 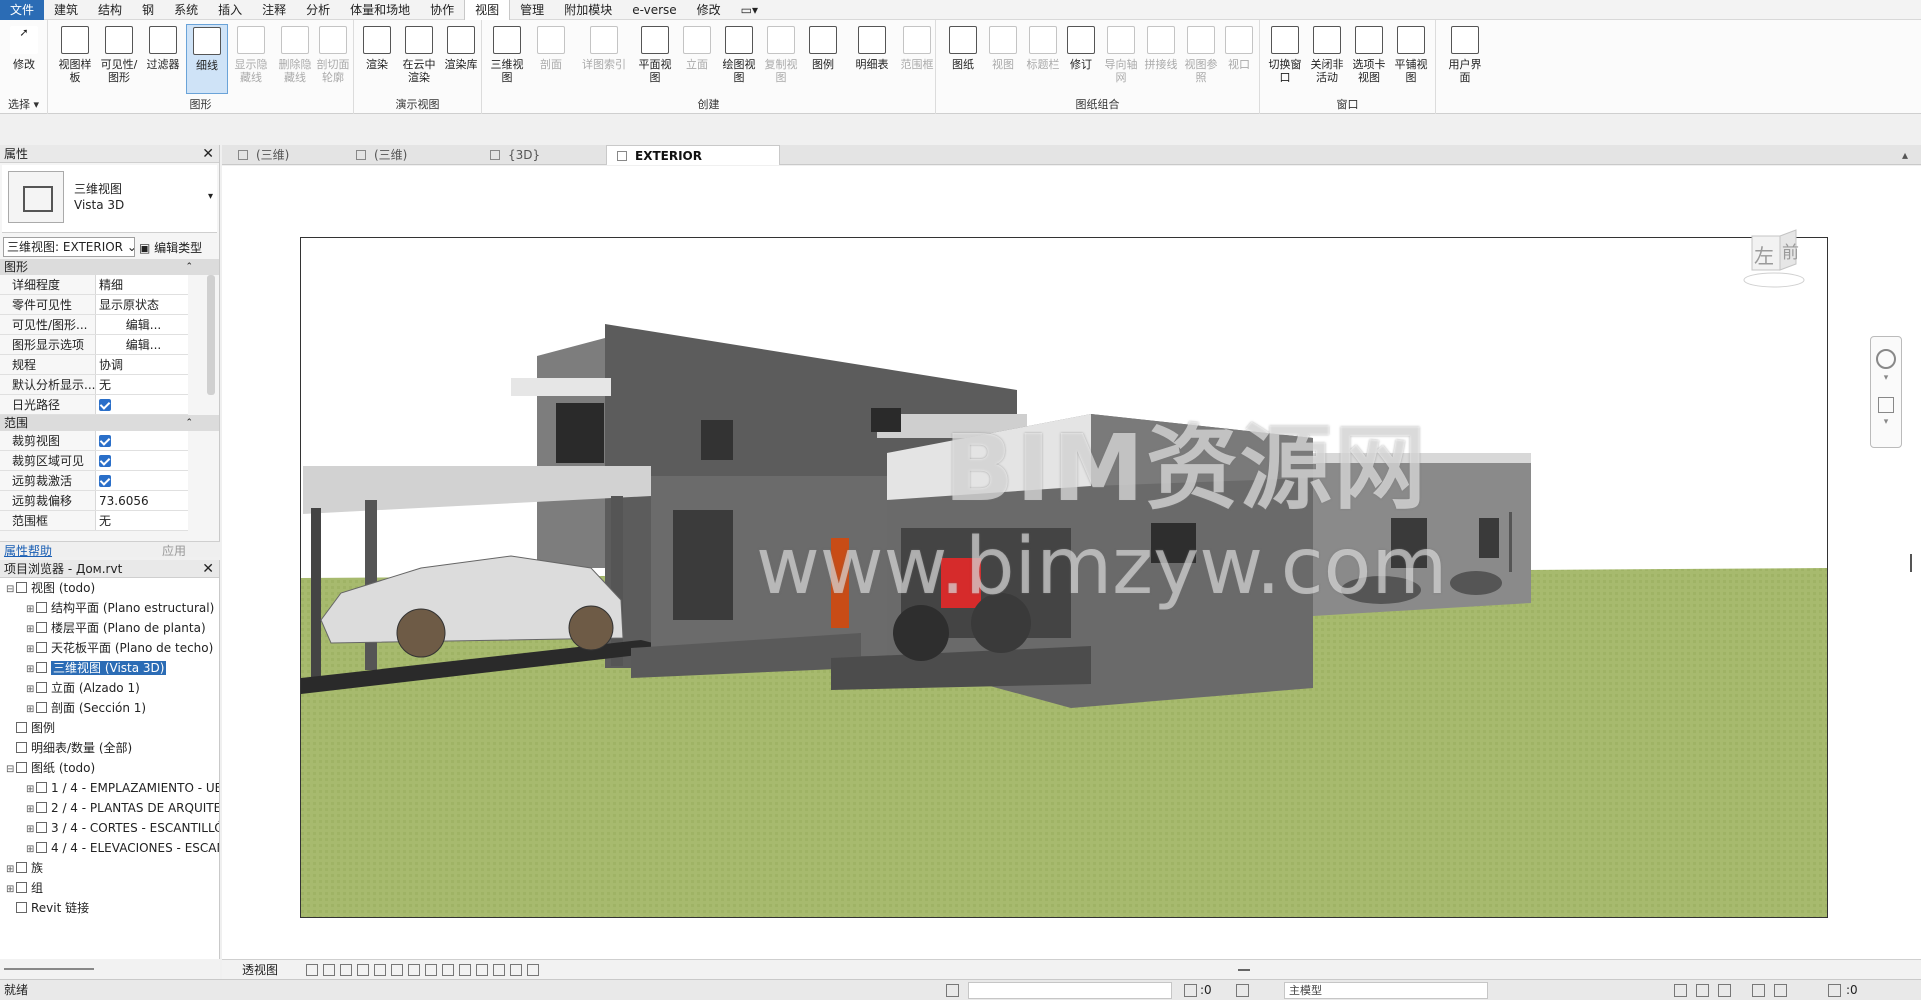 What do you see at coordinates (1244, 970) in the screenshot?
I see `scrollbar-thumb` at bounding box center [1244, 970].